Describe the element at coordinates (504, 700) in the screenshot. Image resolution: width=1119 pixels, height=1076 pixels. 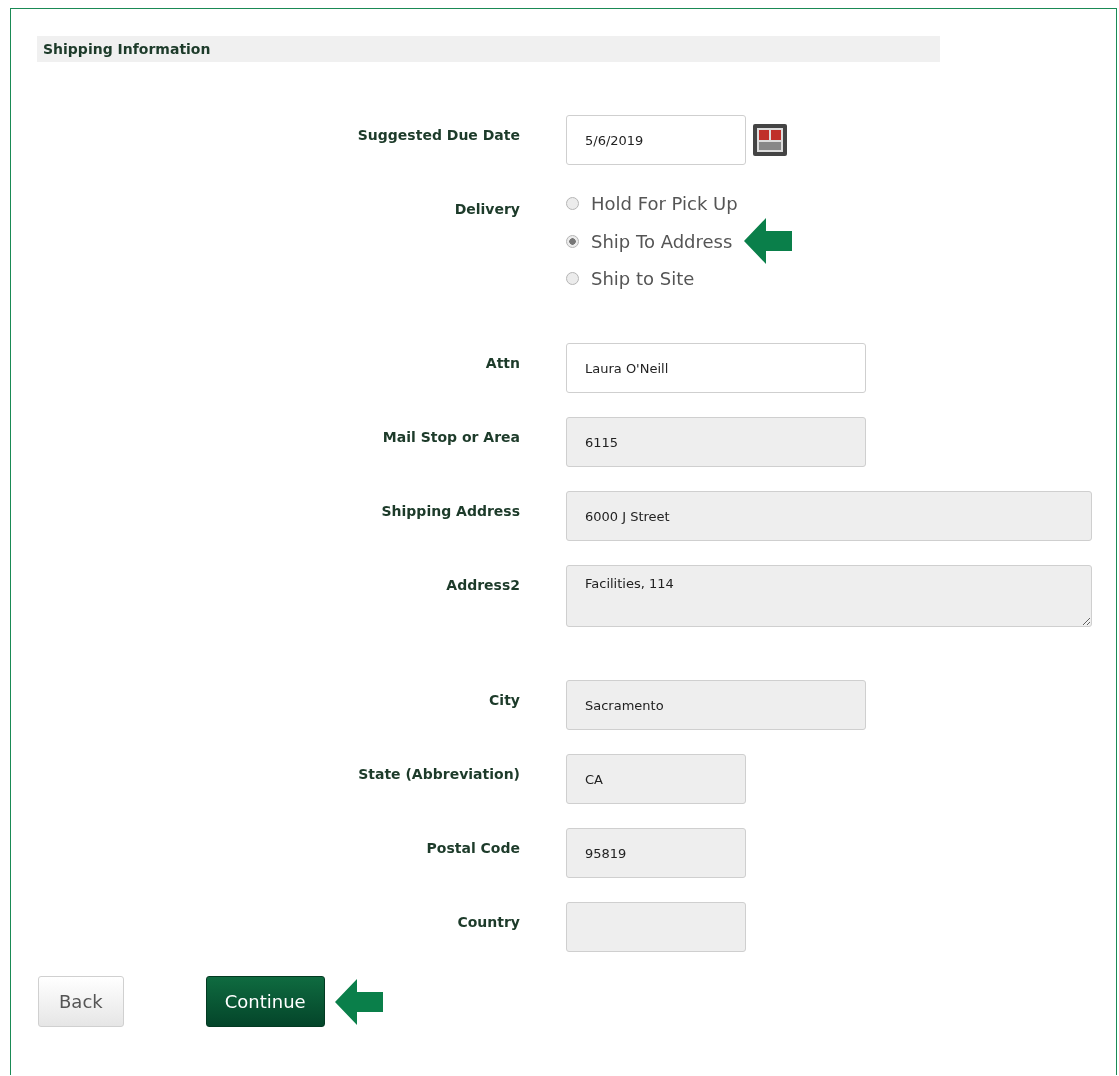
I see `field-label: City` at that location.